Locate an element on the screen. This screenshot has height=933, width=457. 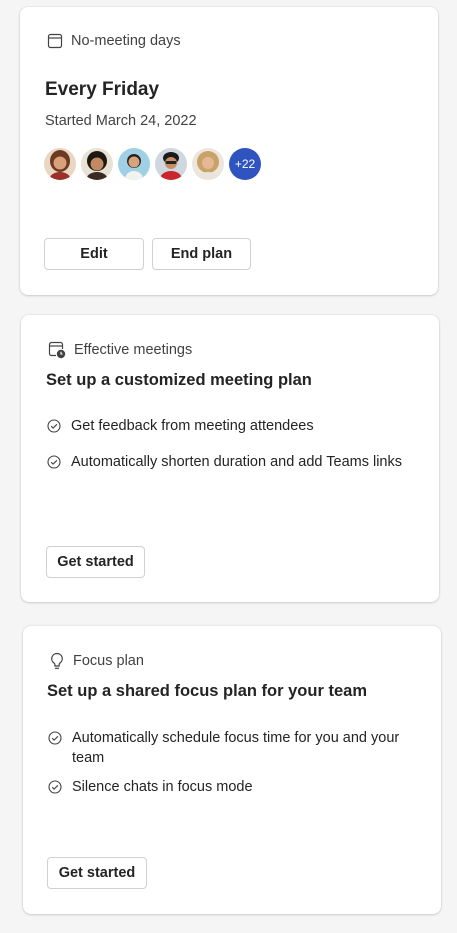
card-header-label: Effective meetings is located at coordinates (133, 350).